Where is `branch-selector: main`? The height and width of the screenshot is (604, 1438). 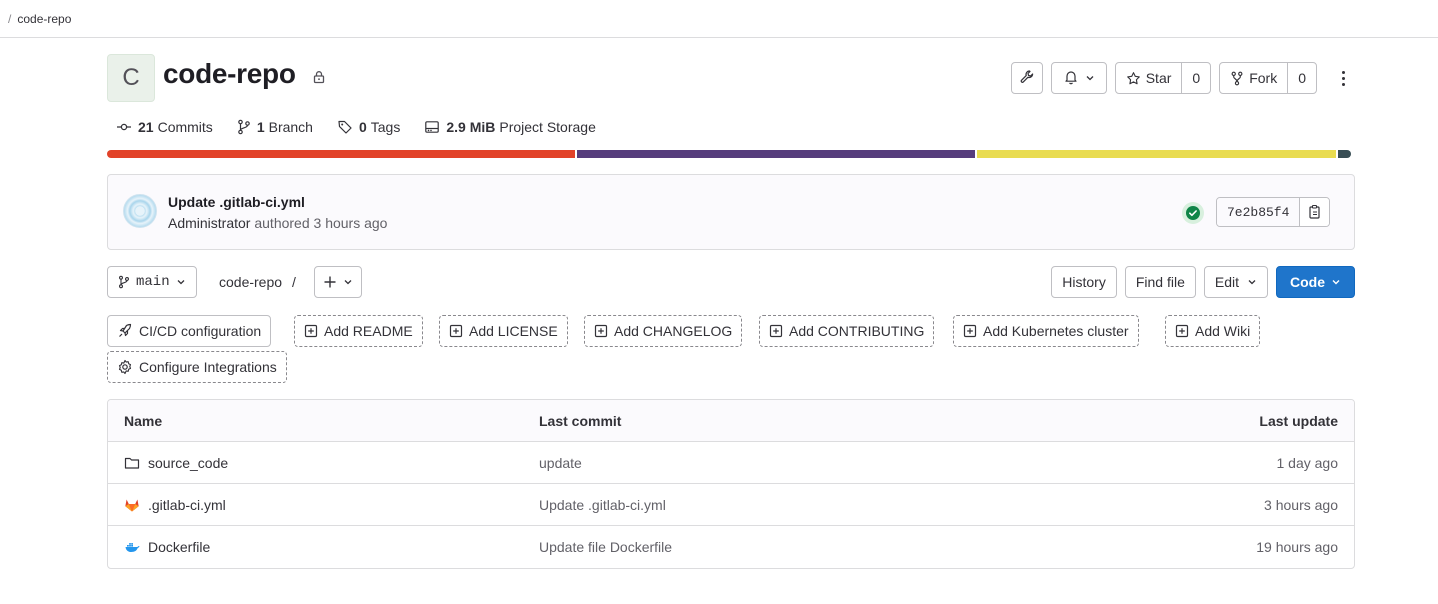 branch-selector: main is located at coordinates (152, 282).